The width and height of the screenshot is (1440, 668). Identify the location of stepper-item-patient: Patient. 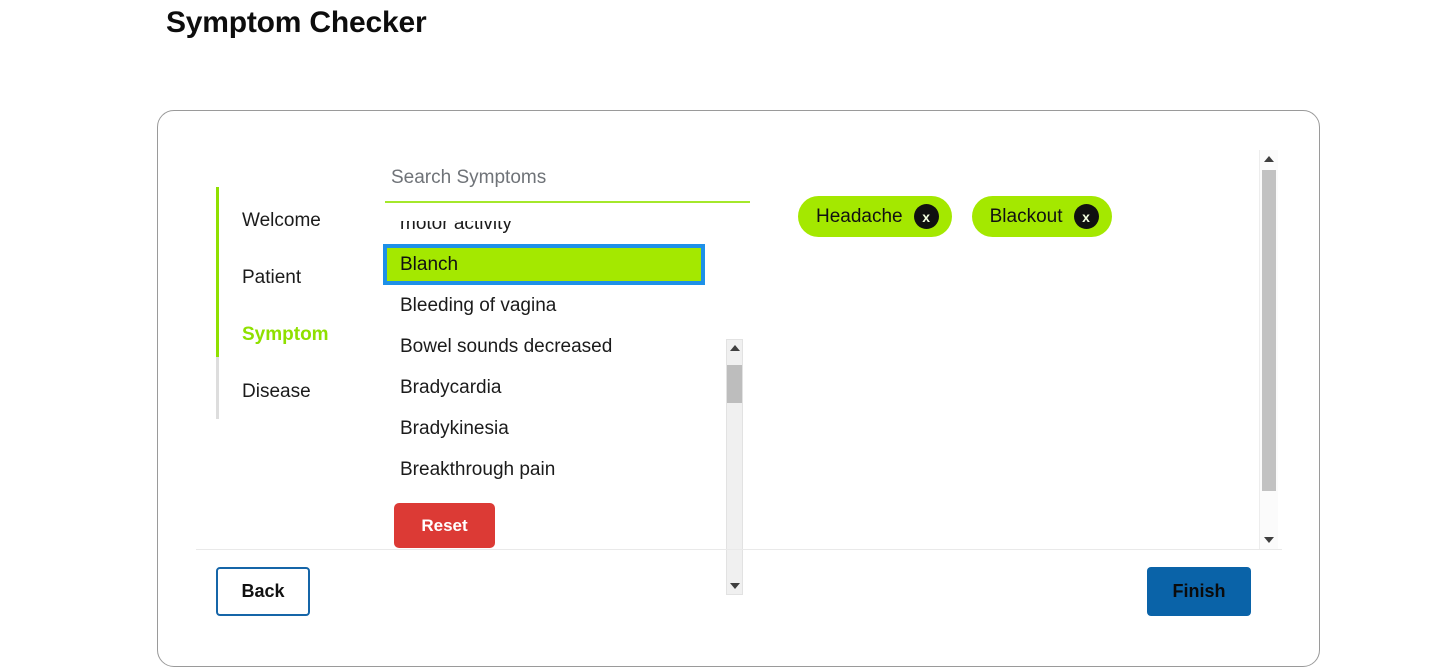
(271, 278).